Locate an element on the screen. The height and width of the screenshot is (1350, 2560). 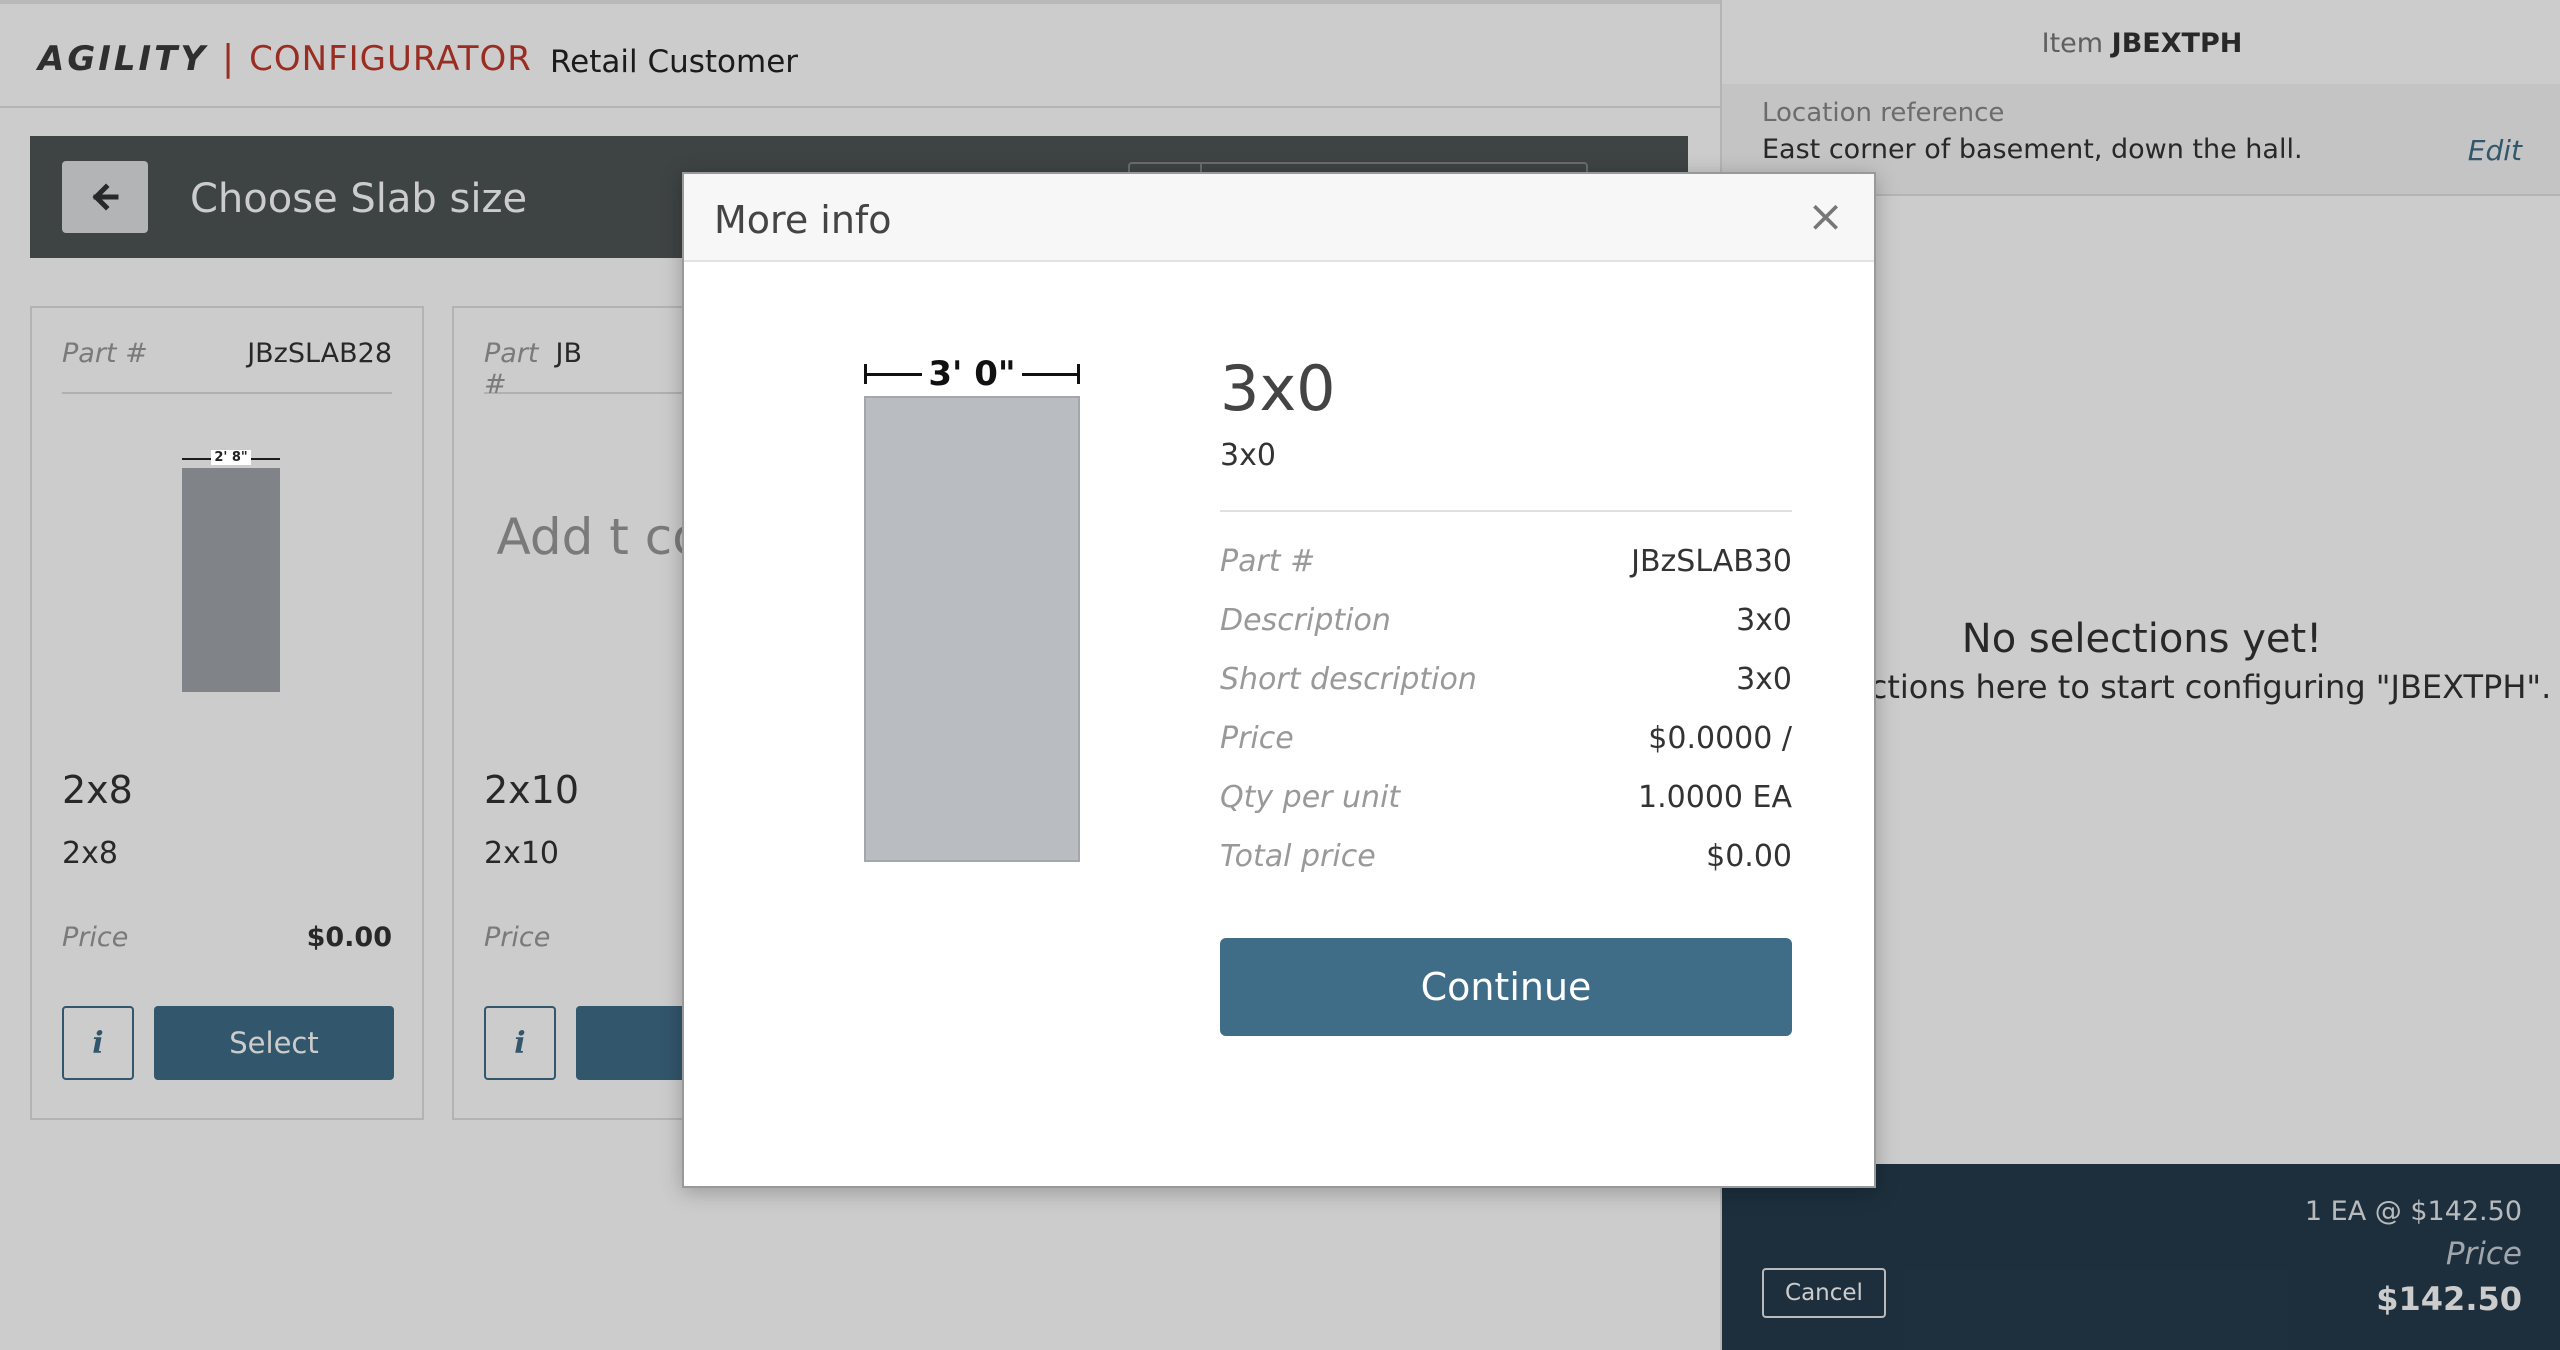
slab-shape is located at coordinates (972, 629).